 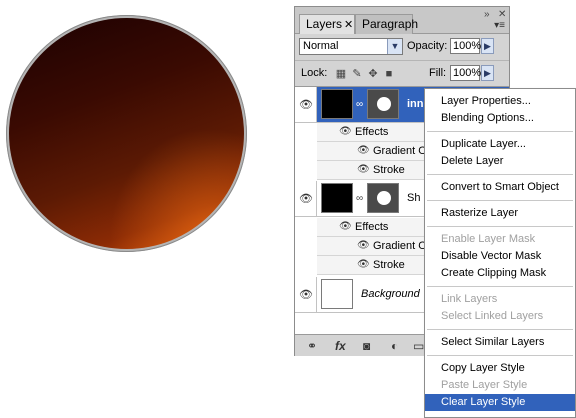 What do you see at coordinates (373, 74) in the screenshot?
I see `lock-position-icon: ✥` at bounding box center [373, 74].